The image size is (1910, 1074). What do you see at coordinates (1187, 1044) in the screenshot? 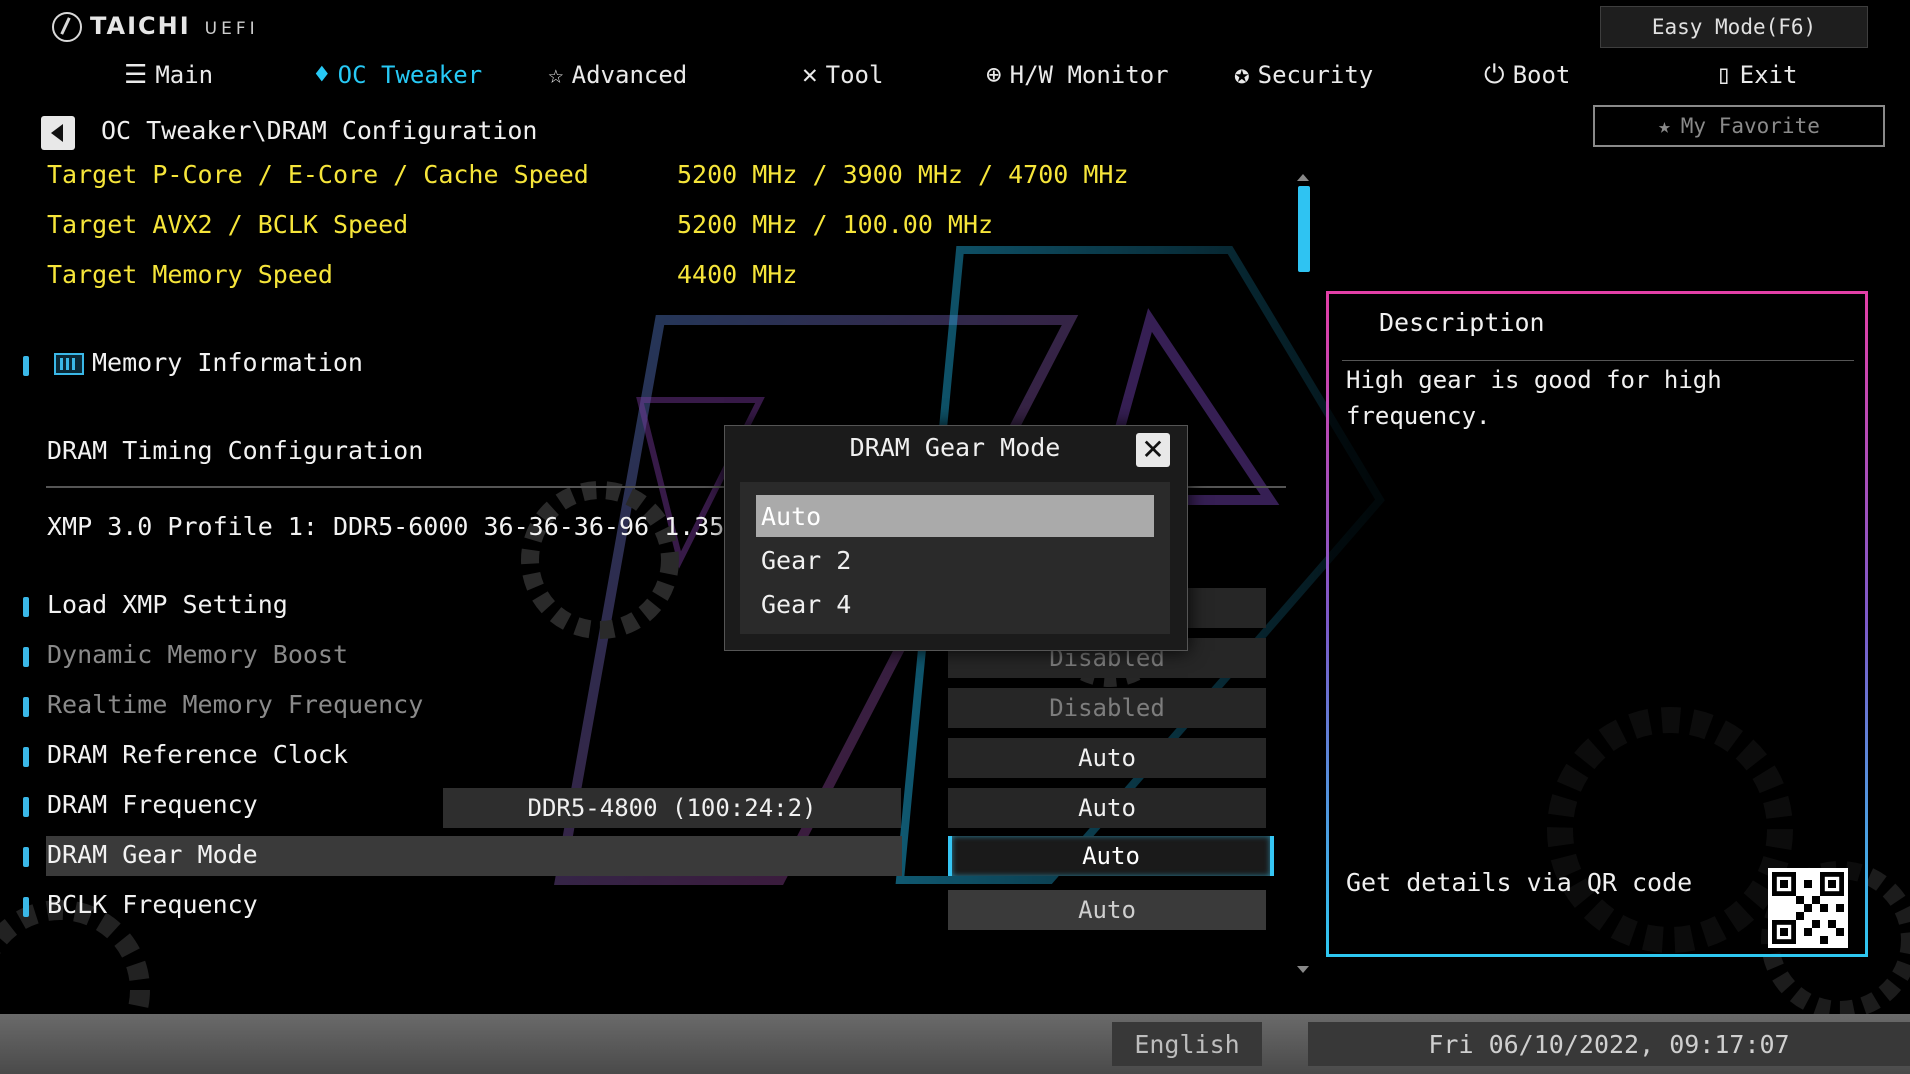
I see `language-button: English` at bounding box center [1187, 1044].